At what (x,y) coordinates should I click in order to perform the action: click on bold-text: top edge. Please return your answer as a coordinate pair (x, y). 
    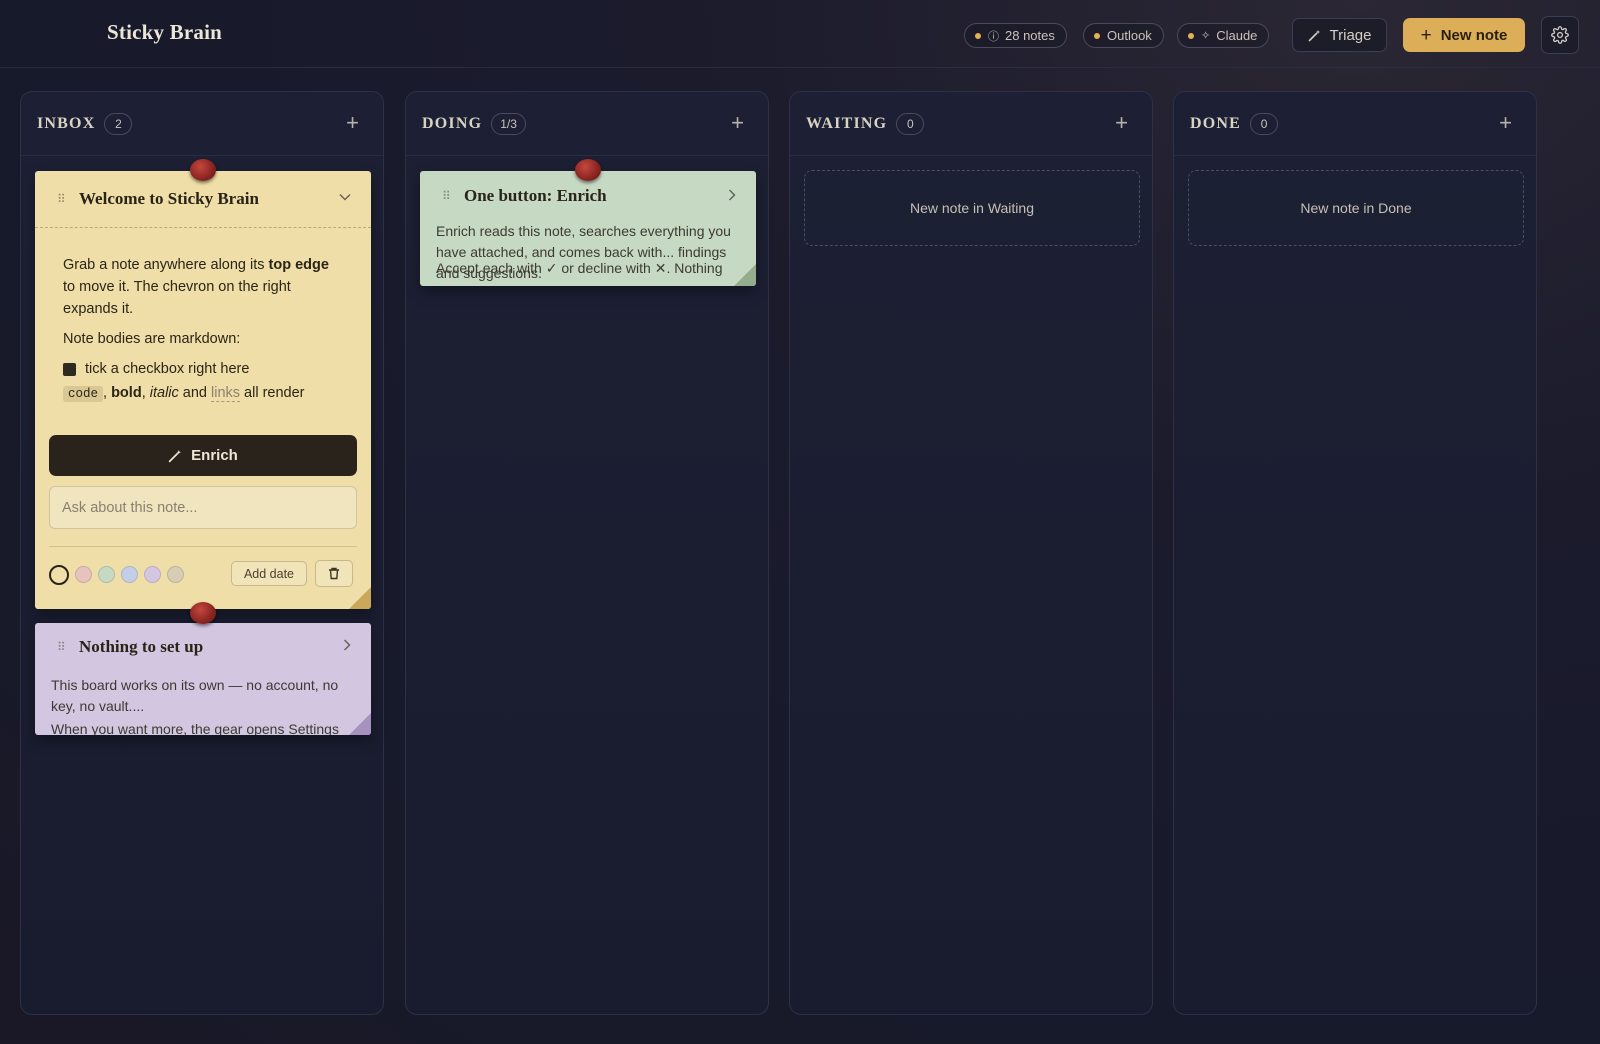
    Looking at the image, I should click on (298, 265).